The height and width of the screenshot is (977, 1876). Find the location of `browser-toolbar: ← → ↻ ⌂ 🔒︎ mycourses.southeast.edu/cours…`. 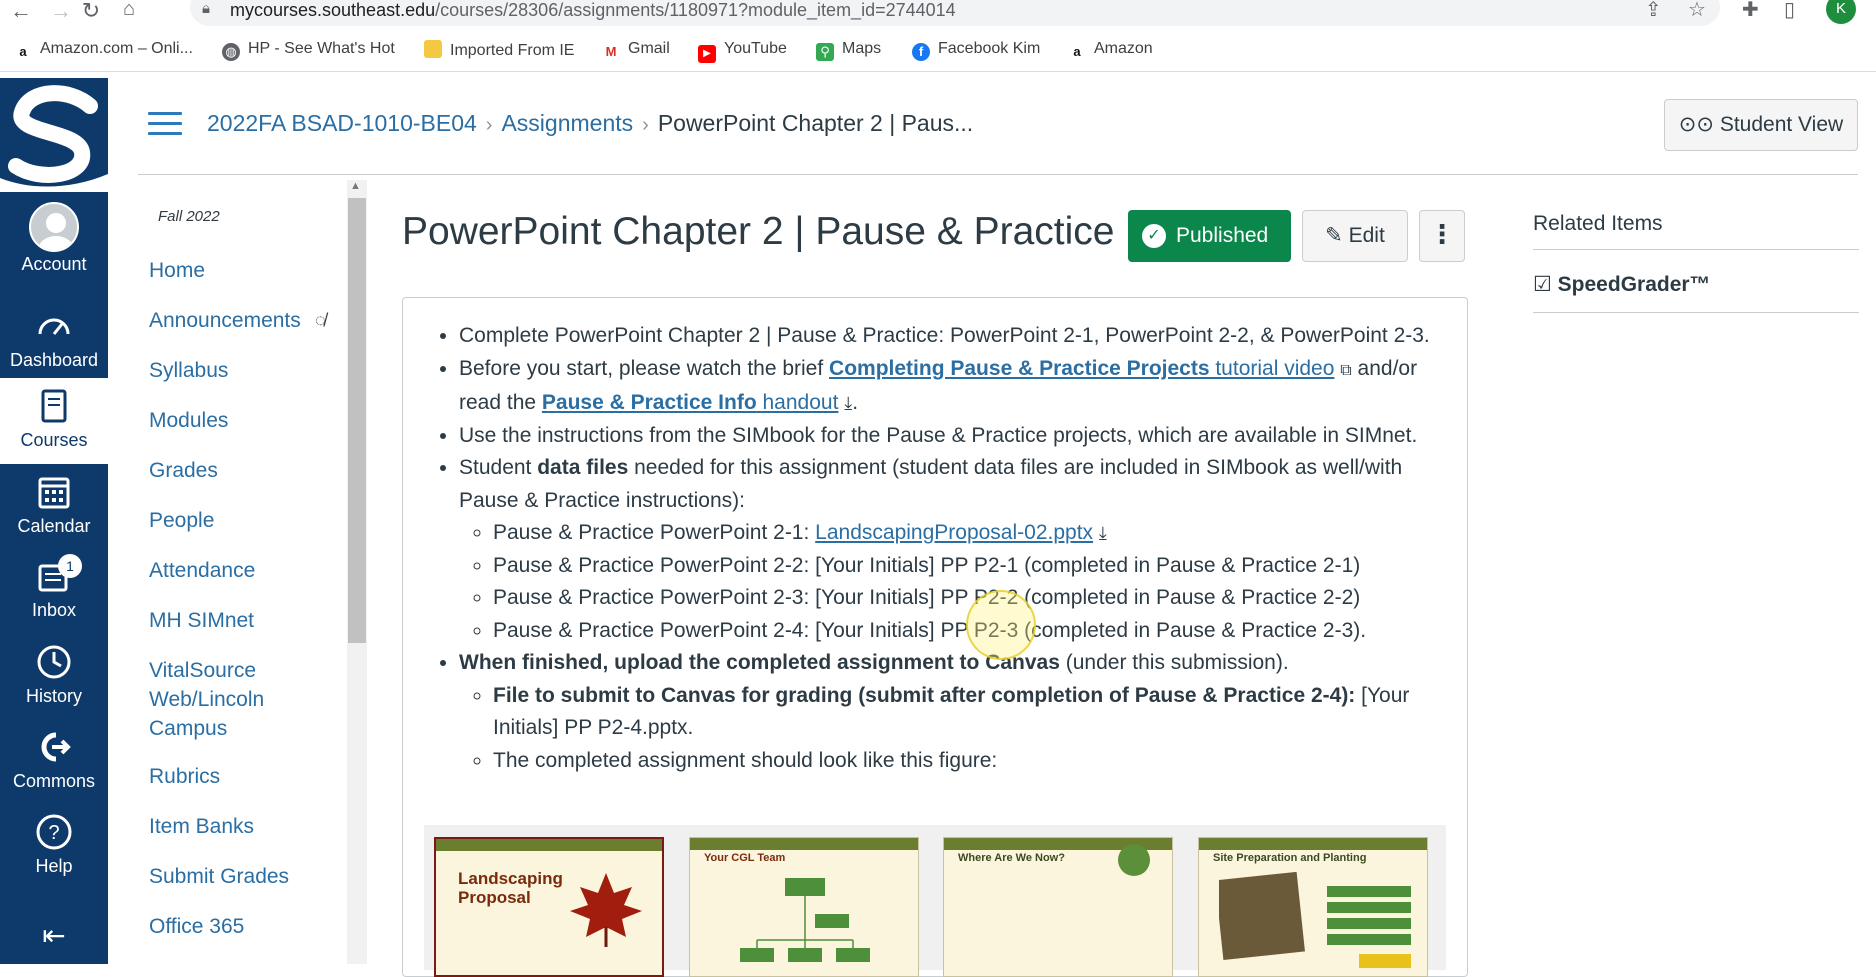

browser-toolbar: ← → ↻ ⌂ 🔒︎ mycourses.southeast.edu/cours… is located at coordinates (938, 15).